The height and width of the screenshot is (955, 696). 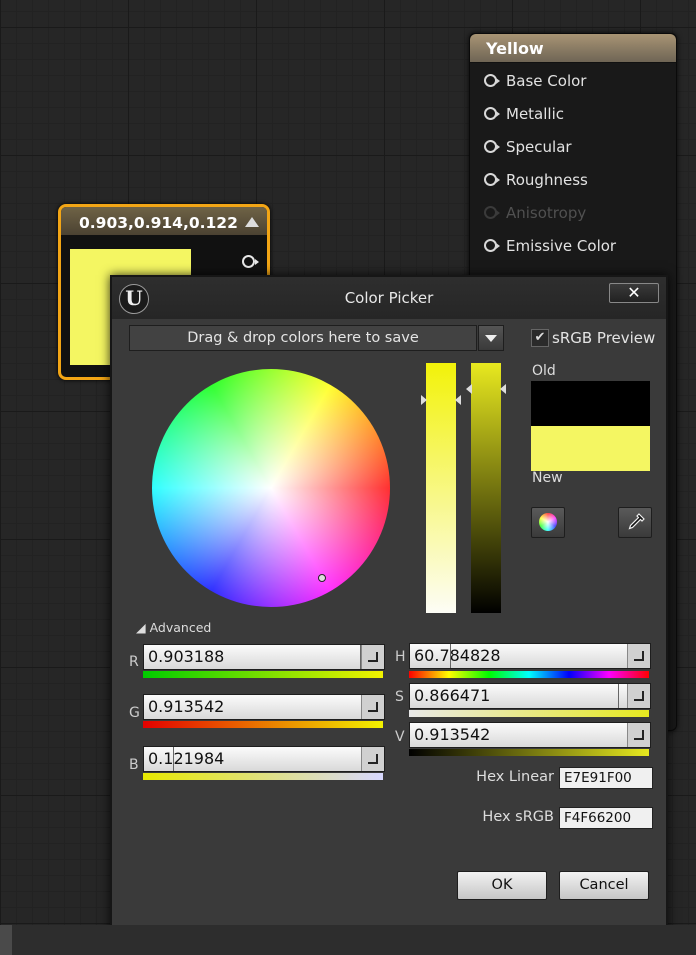 I want to click on s-spinbox: 0.866471, so click(x=530, y=696).